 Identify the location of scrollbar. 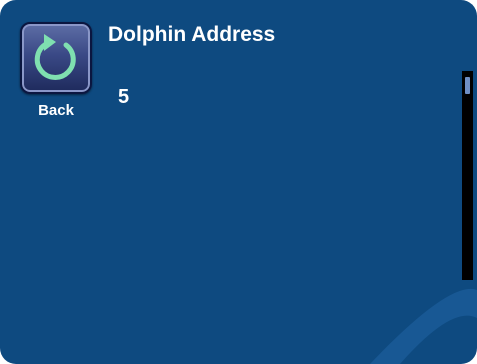
(467, 175).